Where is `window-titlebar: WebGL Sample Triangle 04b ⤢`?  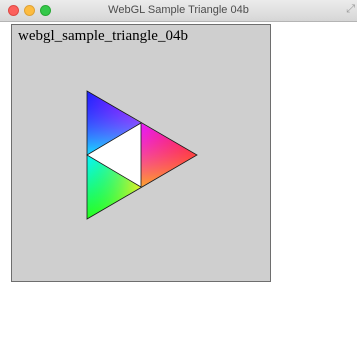
window-titlebar: WebGL Sample Triangle 04b ⤢ is located at coordinates (178, 11).